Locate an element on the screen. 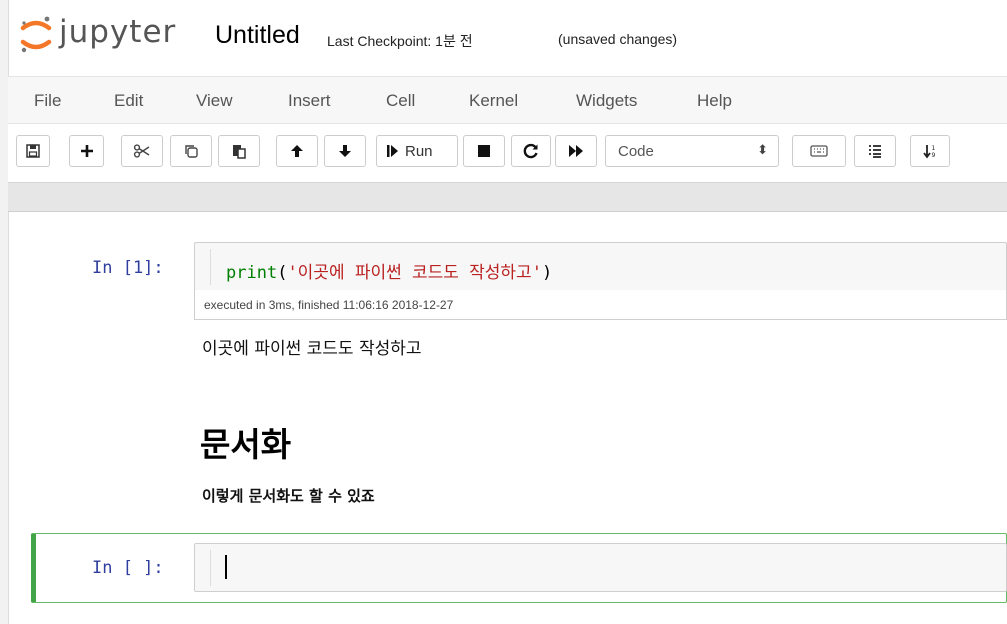  fast-forward-icon is located at coordinates (576, 151).